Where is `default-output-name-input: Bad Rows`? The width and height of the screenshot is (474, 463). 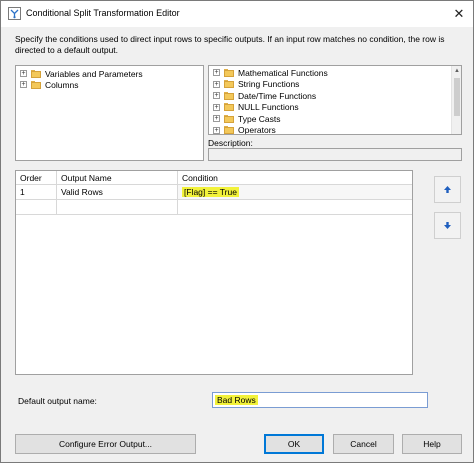
default-output-name-input: Bad Rows is located at coordinates (320, 400).